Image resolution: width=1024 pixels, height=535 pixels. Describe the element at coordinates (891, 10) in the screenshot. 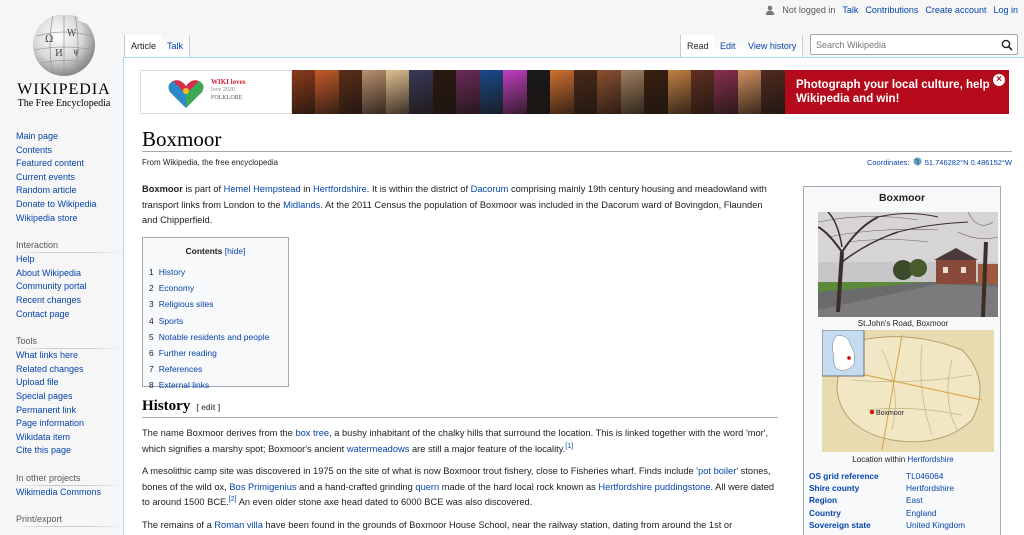

I see `personal-contributions-link: Contributions` at that location.